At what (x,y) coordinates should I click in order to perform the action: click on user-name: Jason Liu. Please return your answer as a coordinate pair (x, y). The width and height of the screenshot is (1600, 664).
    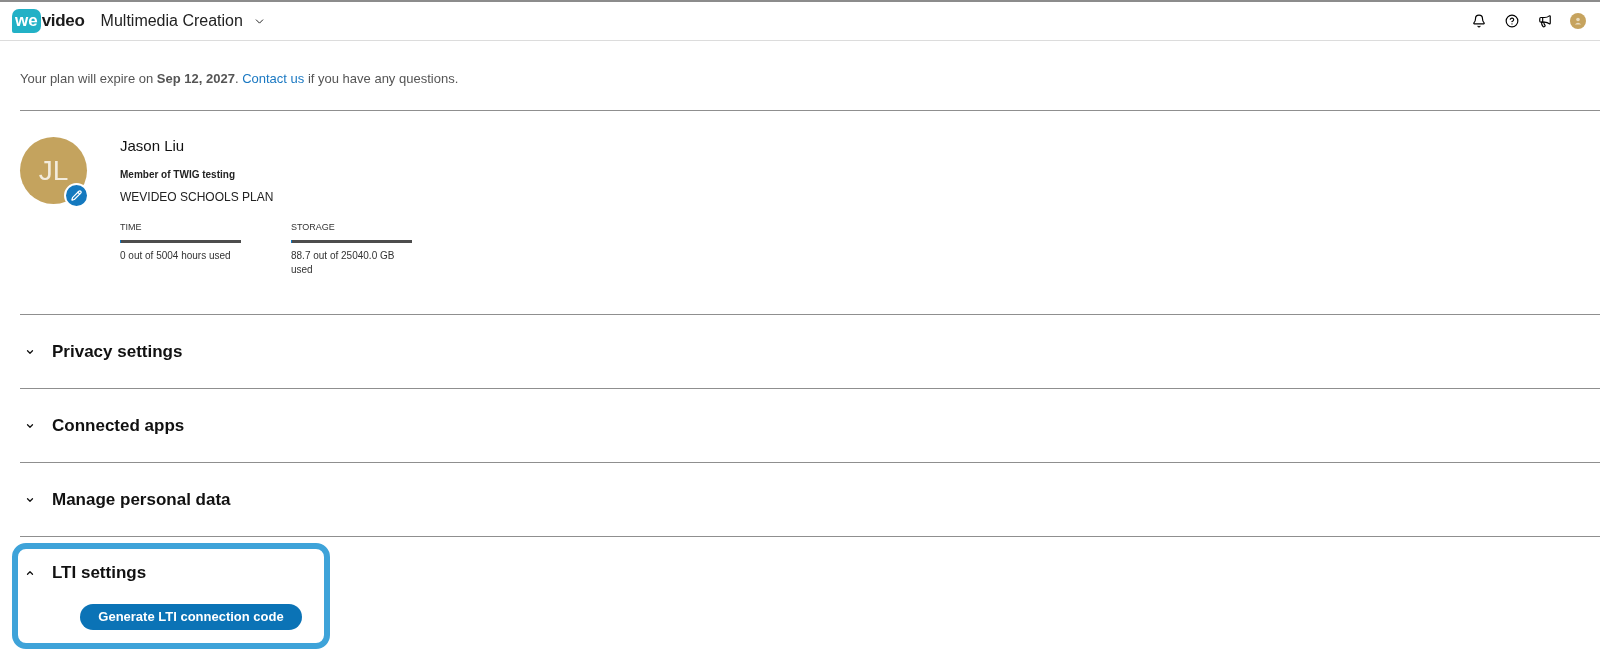
    Looking at the image, I should click on (153, 146).